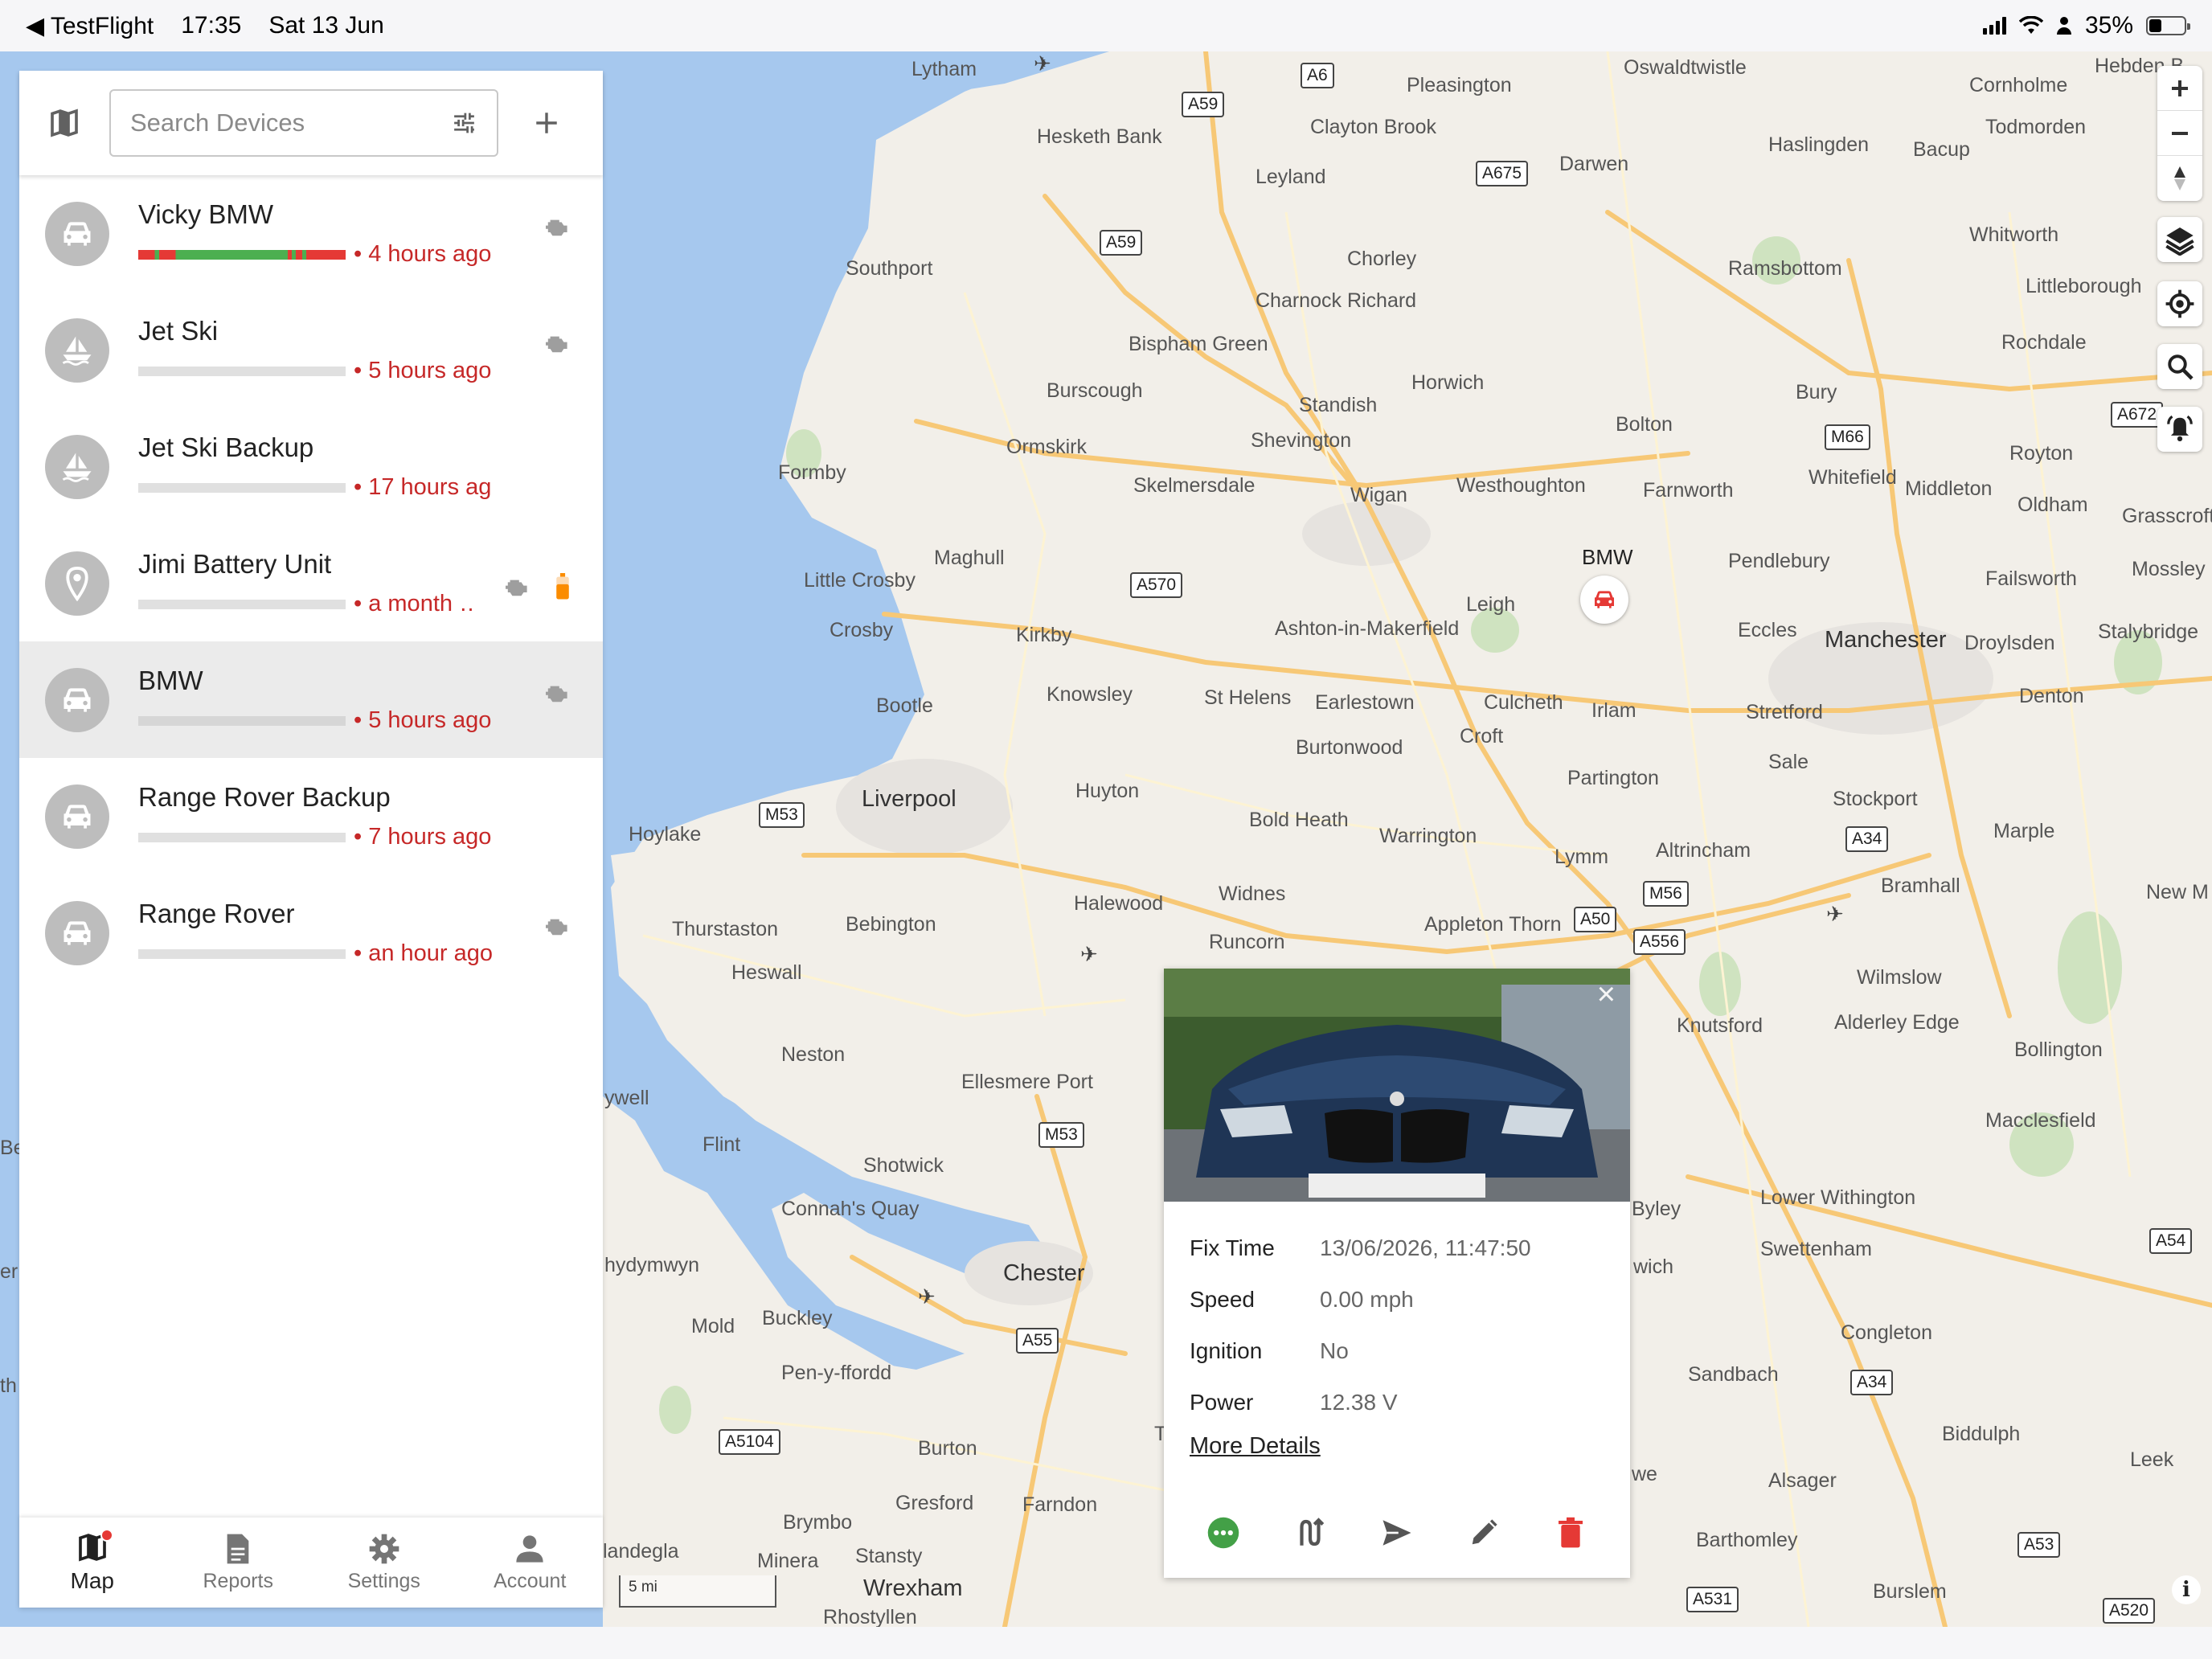  Describe the element at coordinates (1310, 1533) in the screenshot. I see `replay-route-button` at that location.